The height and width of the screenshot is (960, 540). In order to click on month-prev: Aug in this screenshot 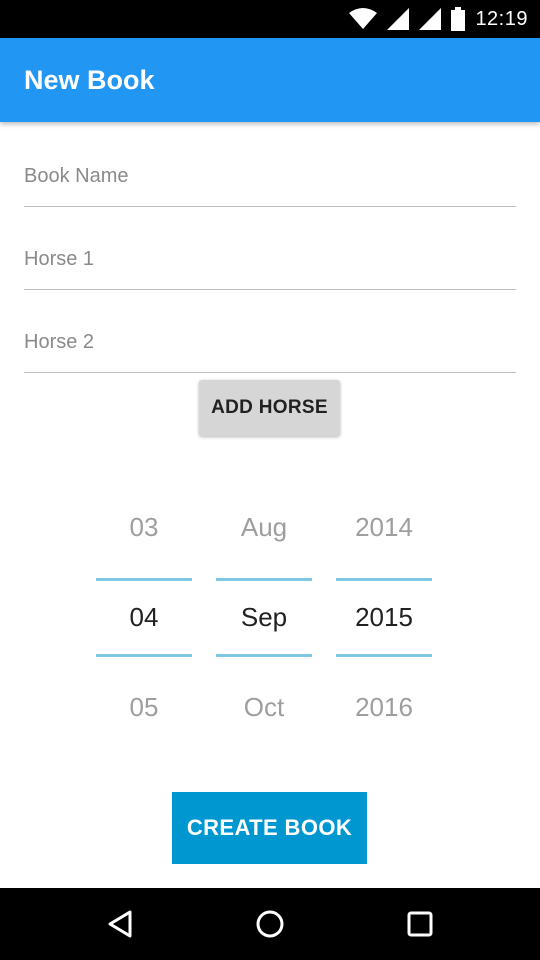, I will do `click(264, 527)`.